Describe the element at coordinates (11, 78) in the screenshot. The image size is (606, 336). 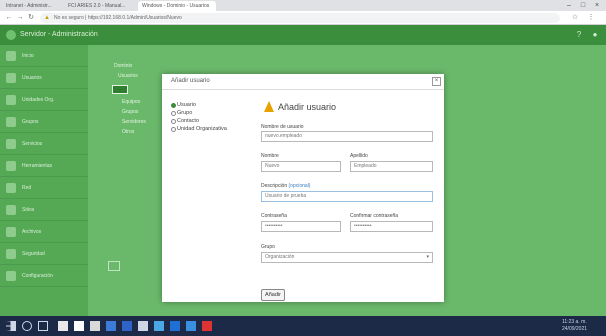
I see `users-icon` at that location.